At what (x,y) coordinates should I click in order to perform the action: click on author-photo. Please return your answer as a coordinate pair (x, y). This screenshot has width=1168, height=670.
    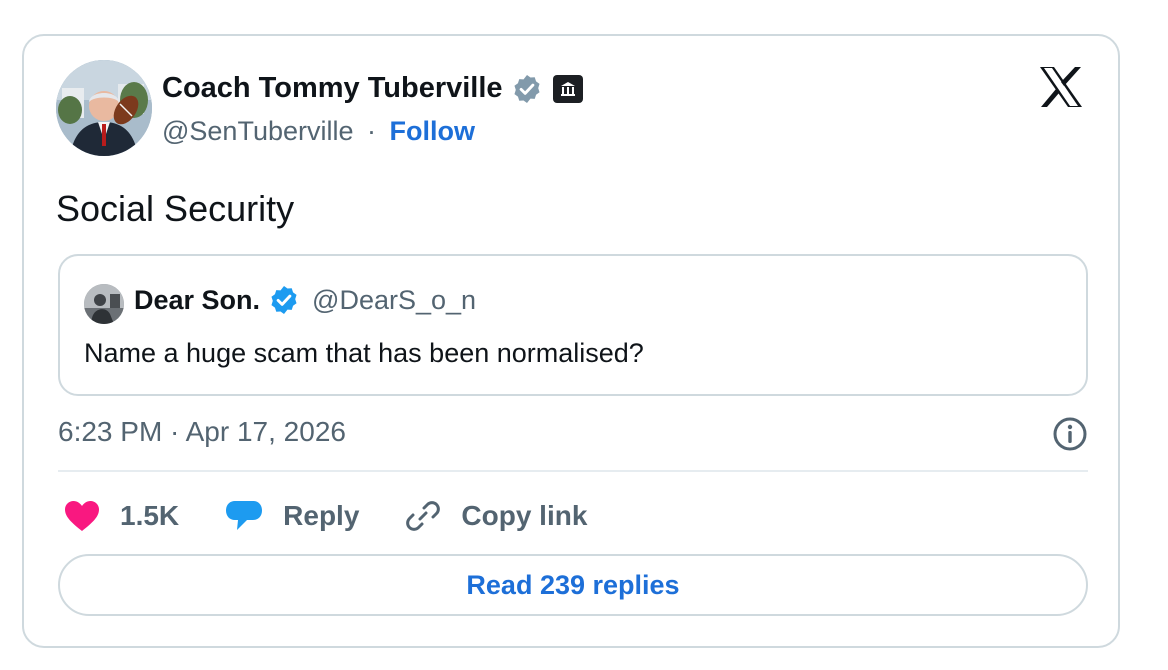
    Looking at the image, I should click on (104, 108).